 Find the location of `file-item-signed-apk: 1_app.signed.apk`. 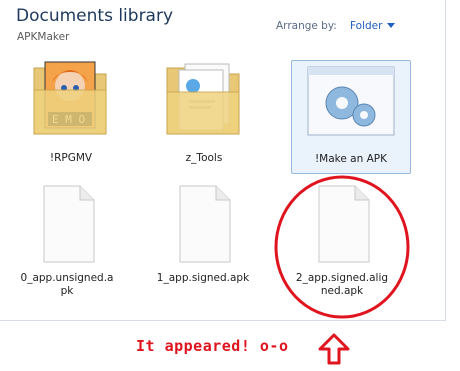

file-item-signed-apk: 1_app.signed.apk is located at coordinates (203, 241).